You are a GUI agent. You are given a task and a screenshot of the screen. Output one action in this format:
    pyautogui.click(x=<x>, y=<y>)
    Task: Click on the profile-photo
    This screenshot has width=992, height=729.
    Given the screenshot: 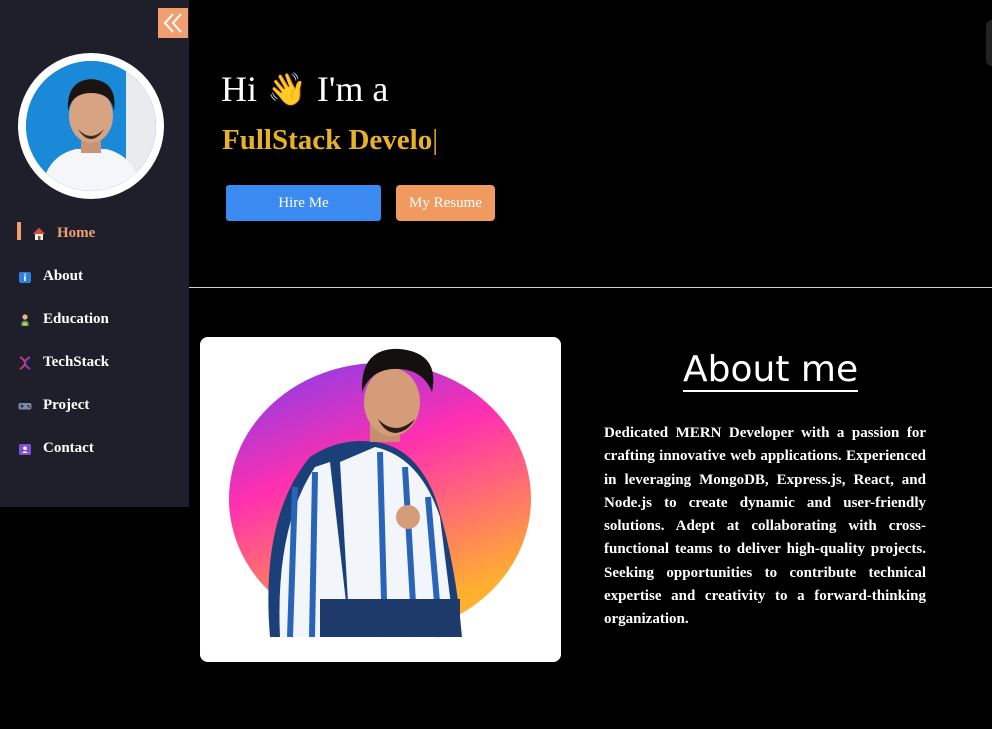 What is the action you would take?
    pyautogui.click(x=91, y=126)
    